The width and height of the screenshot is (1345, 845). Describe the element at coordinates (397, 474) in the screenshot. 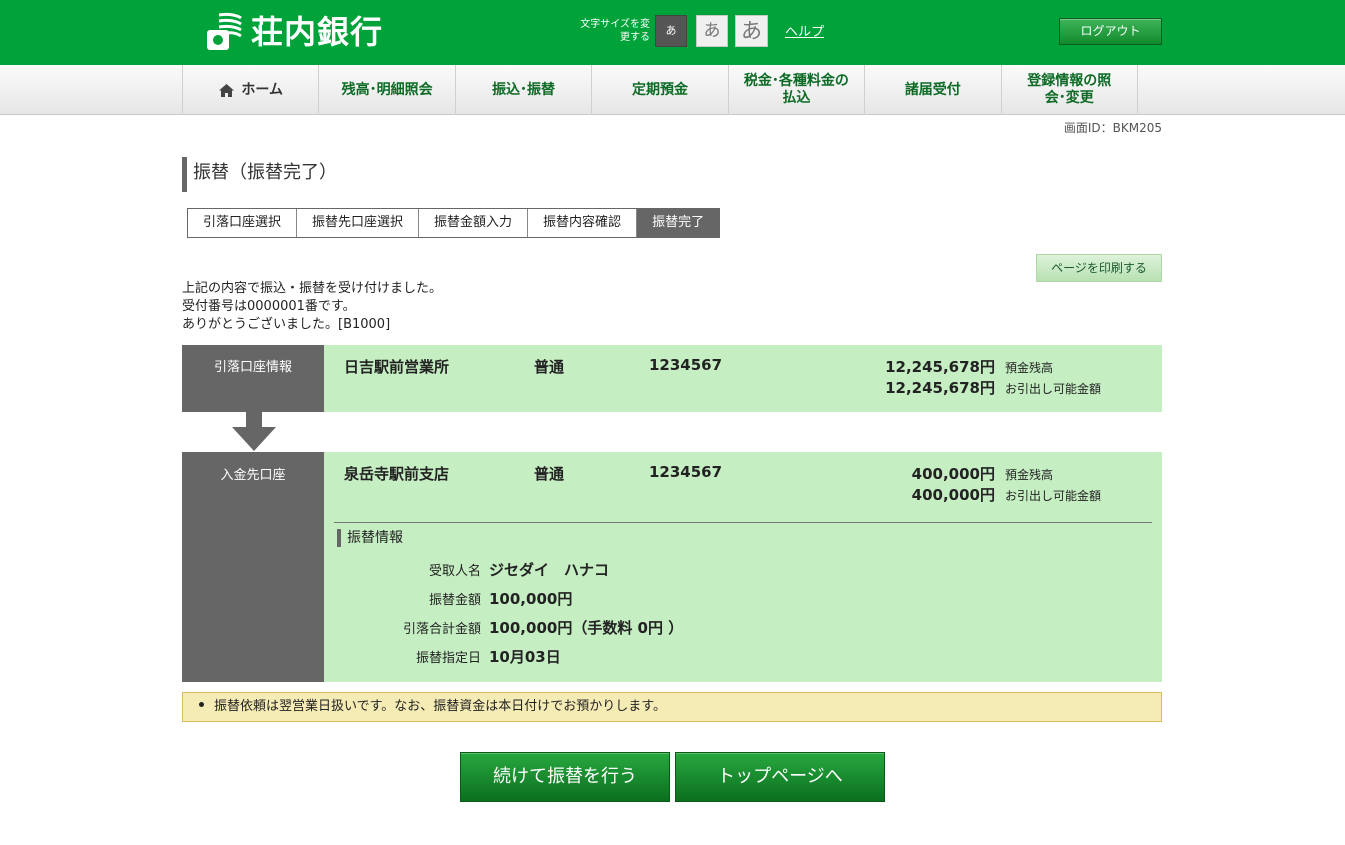

I see `to-branch: 泉岳寺駅前支店` at that location.